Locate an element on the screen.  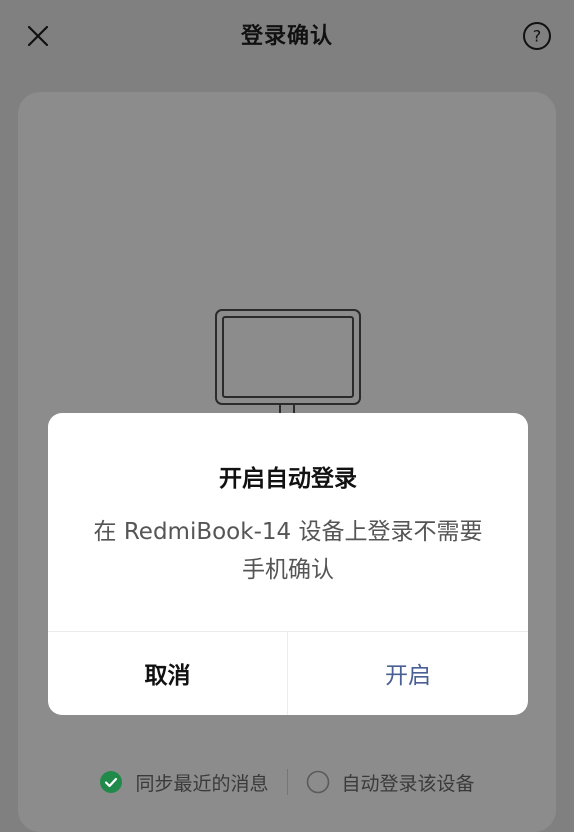
login-options: 同步最近的消息 自动登录该设备 is located at coordinates (287, 782).